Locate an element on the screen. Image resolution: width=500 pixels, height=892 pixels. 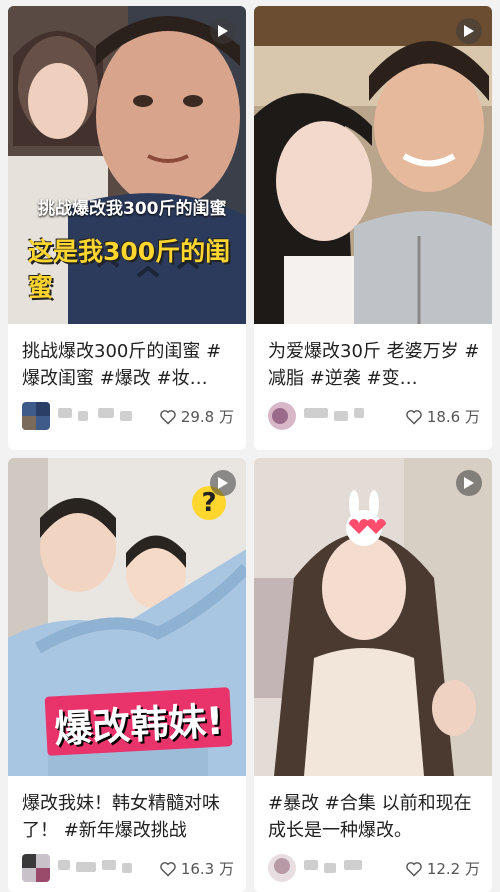
like-count-text: 18.6 万 is located at coordinates (453, 417).